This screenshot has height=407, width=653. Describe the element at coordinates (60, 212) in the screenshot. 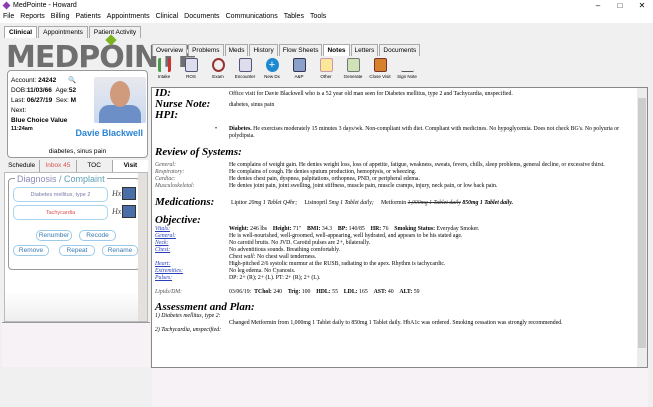

I see `diagnosis-item: Tachycardia` at that location.